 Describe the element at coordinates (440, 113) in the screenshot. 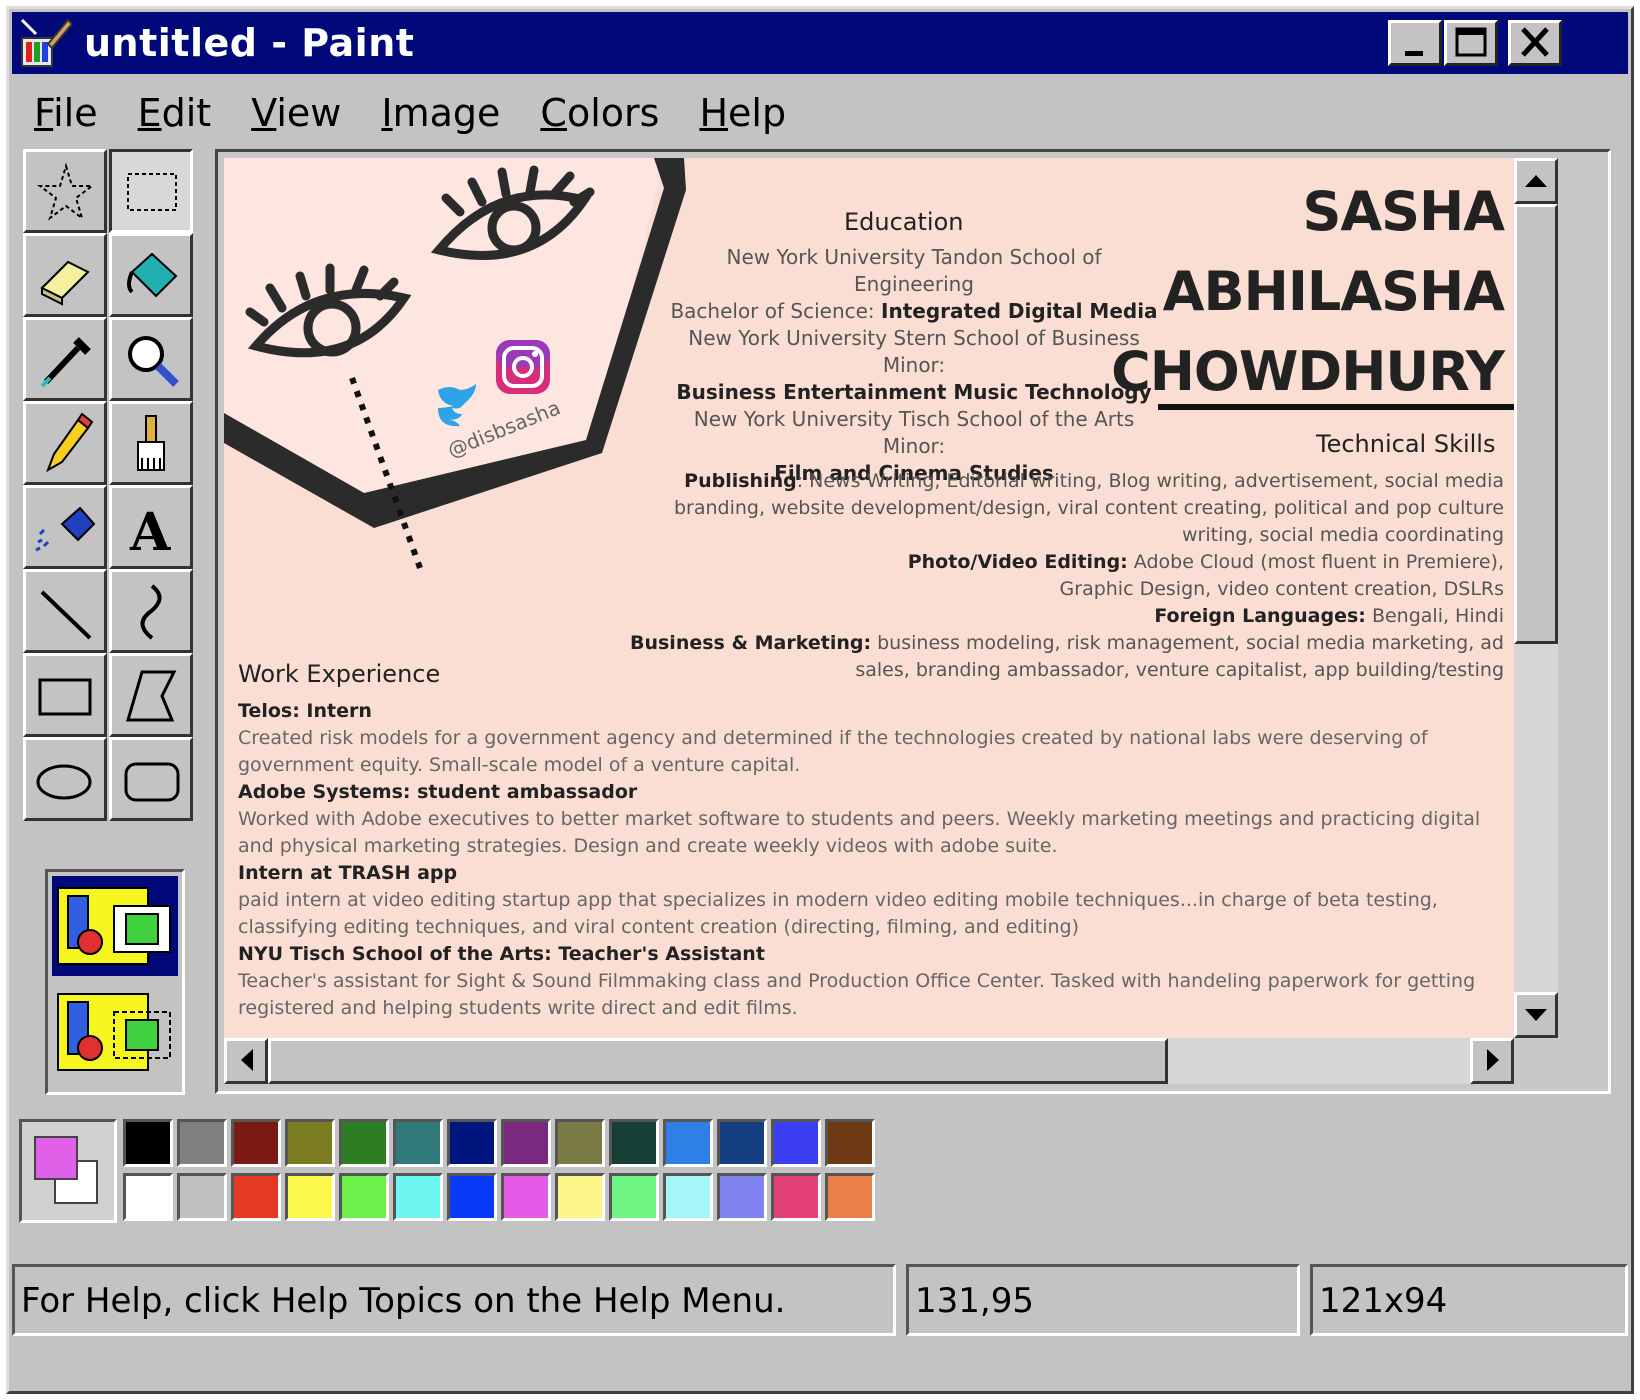

I see `menu-image: Image` at that location.